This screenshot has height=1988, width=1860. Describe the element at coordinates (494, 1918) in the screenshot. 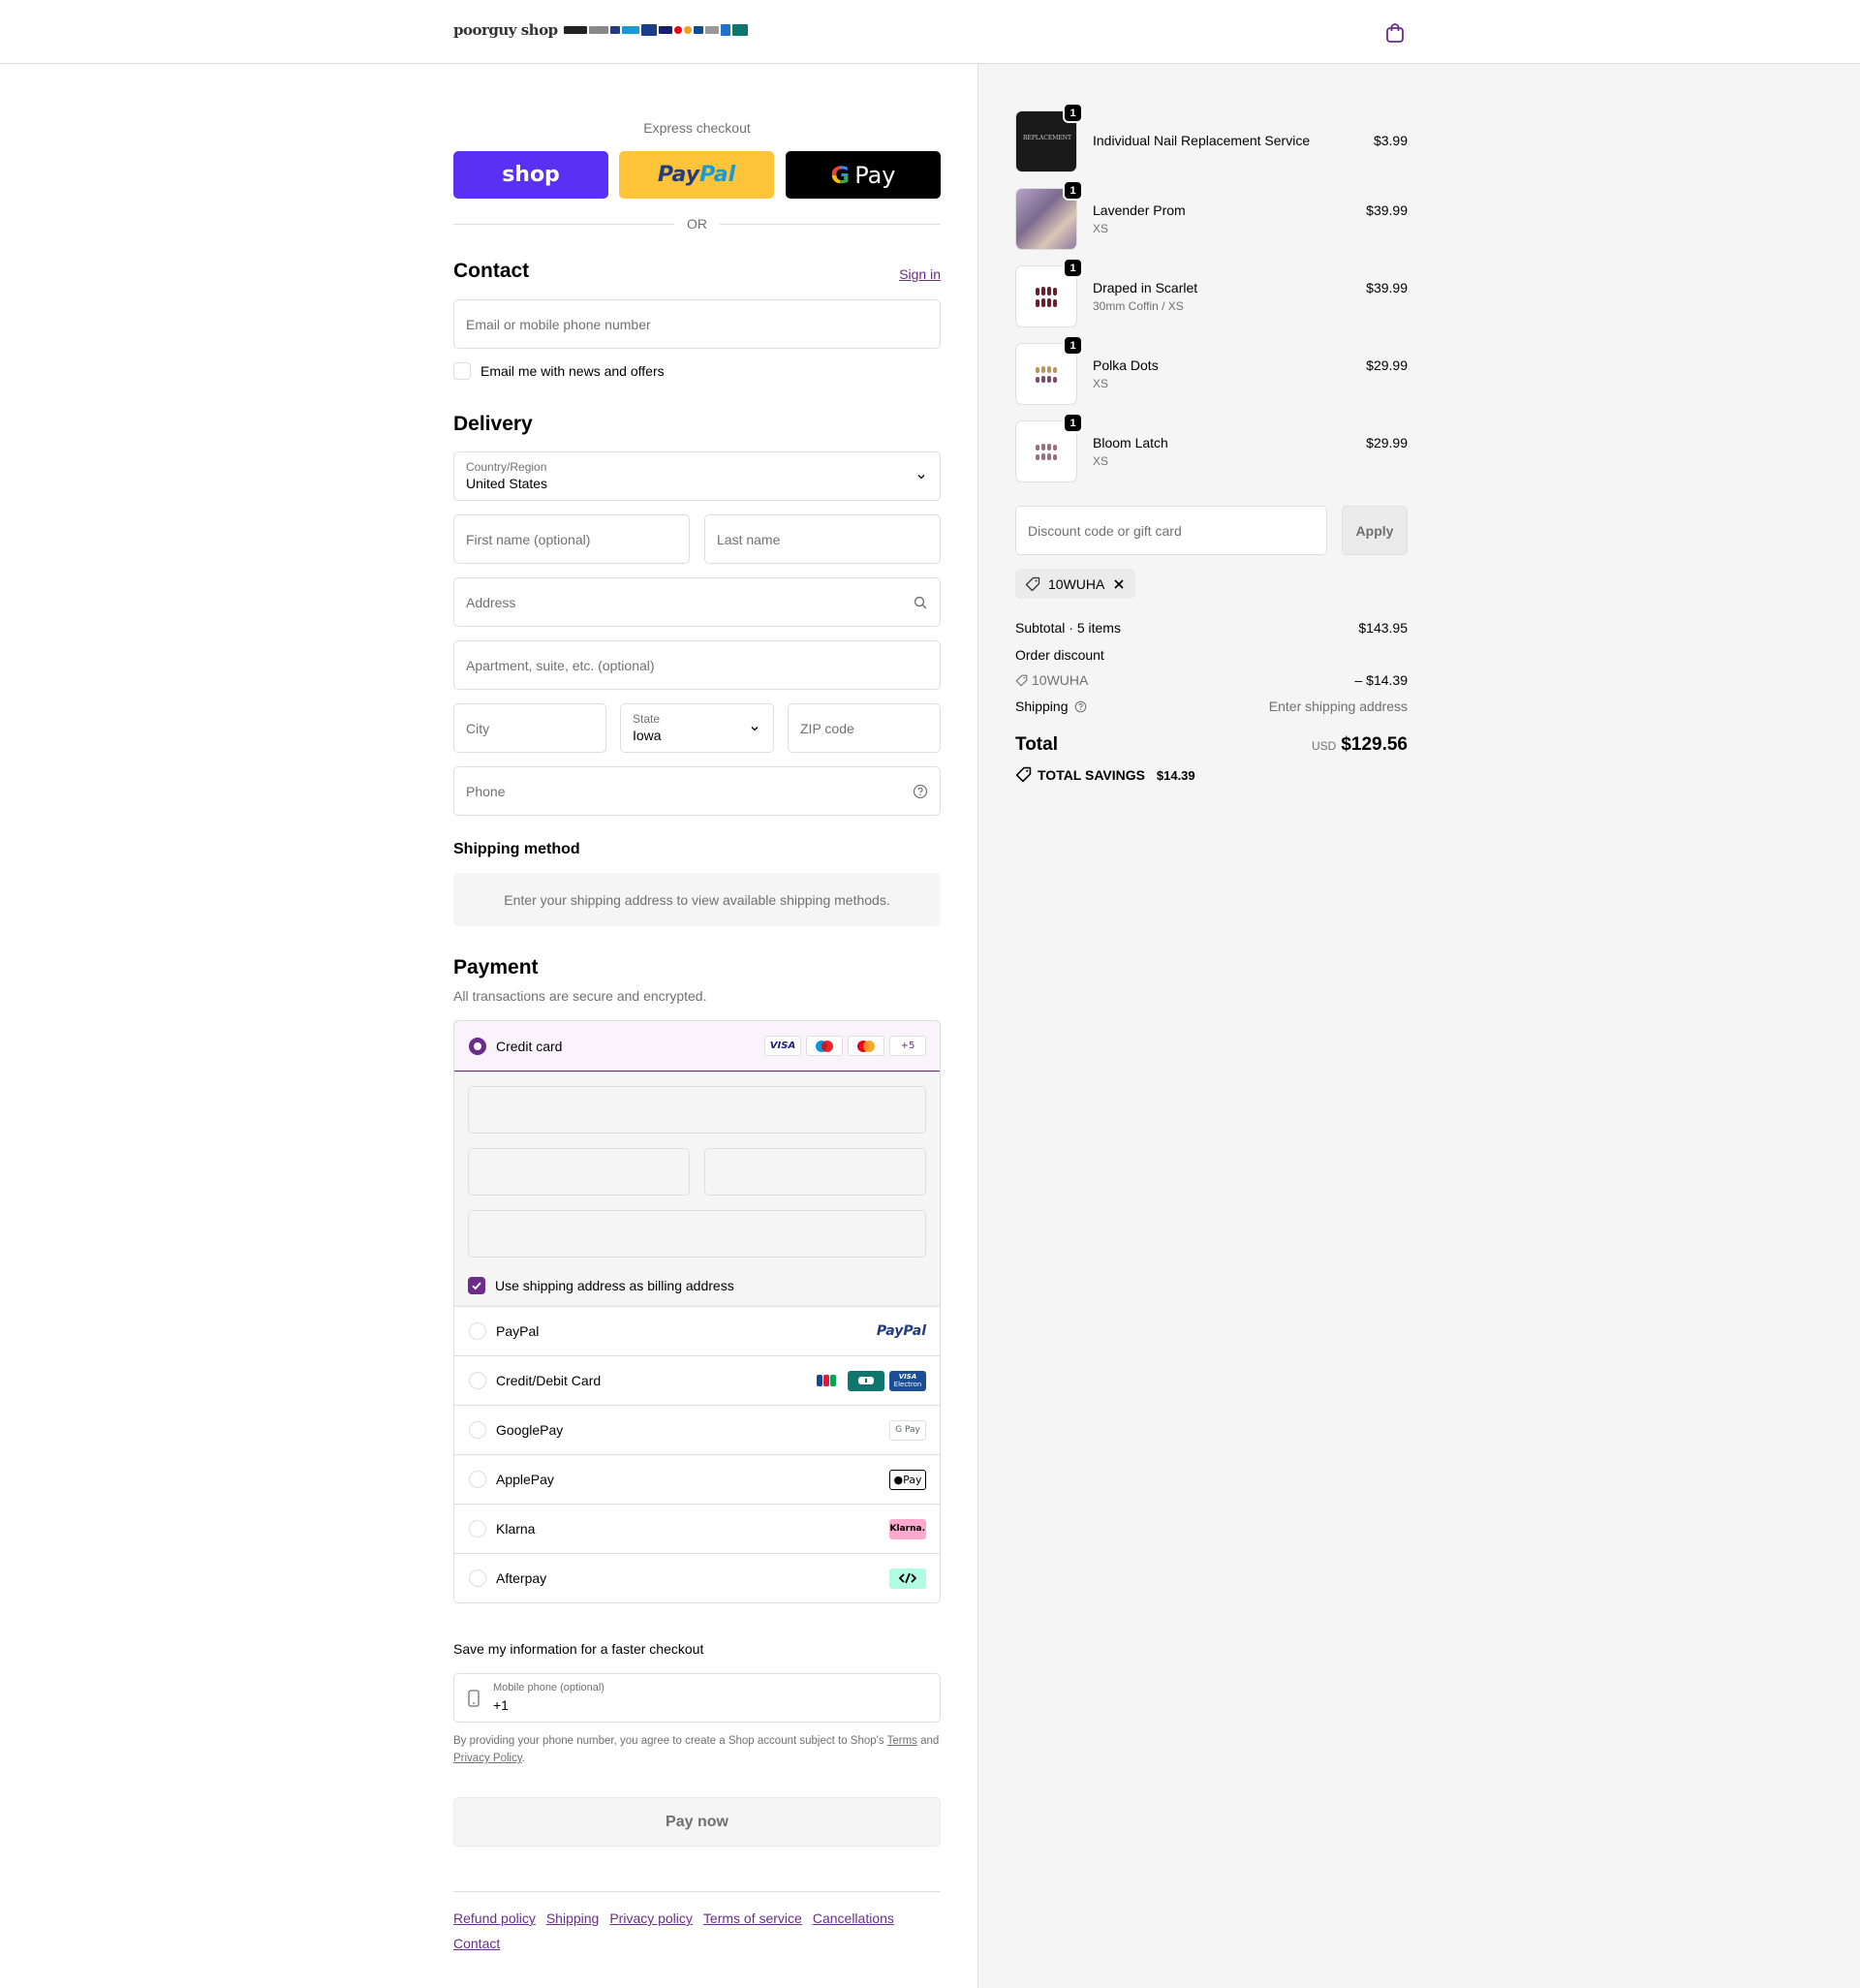

I see `refund-policy-link: Refund policy` at that location.